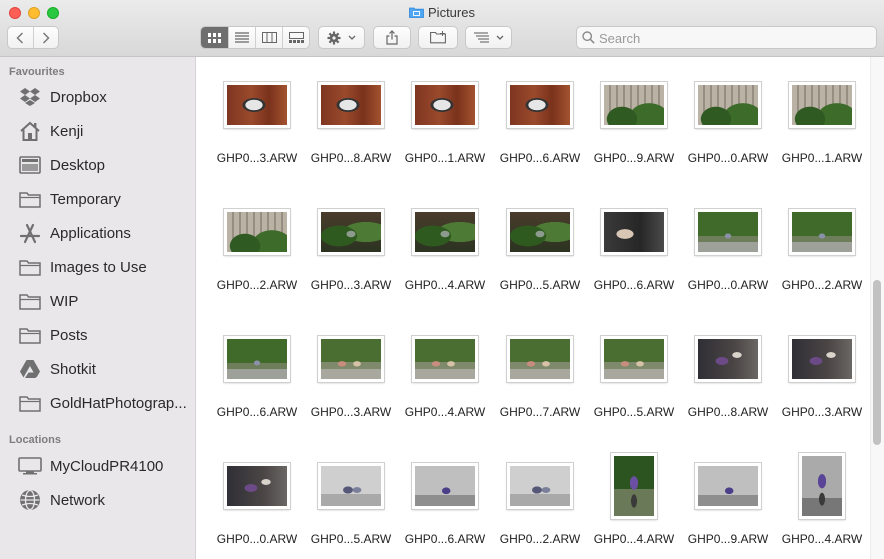  I want to click on sidebar-item-network: Network, so click(98, 500).